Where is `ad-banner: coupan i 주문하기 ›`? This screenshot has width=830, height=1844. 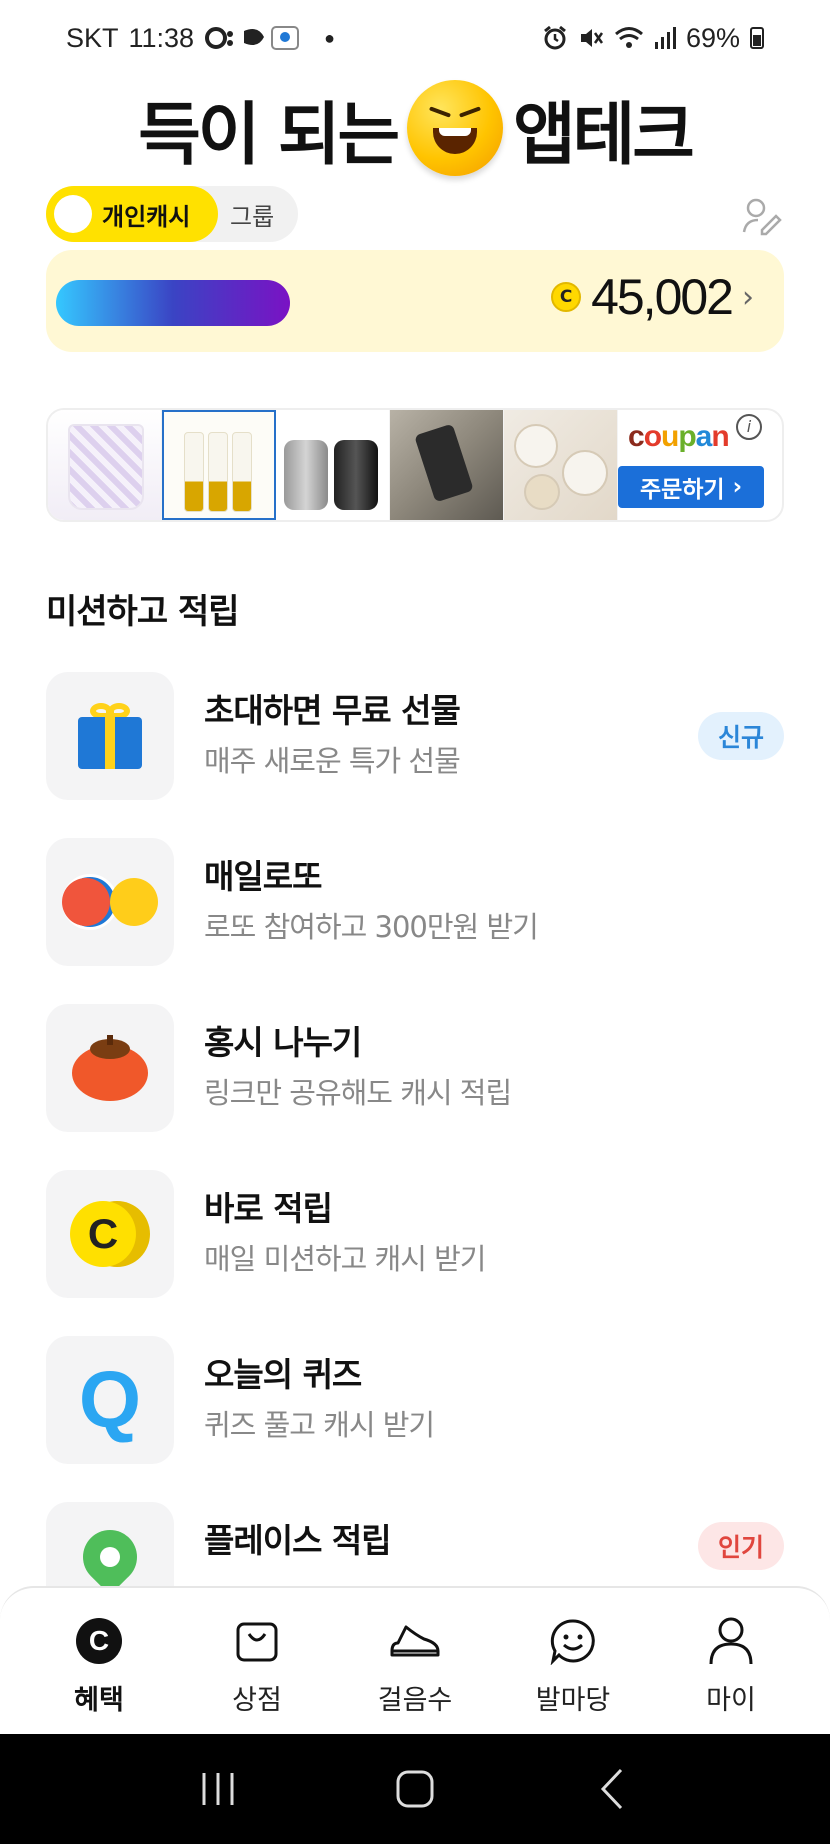 ad-banner: coupan i 주문하기 › is located at coordinates (415, 465).